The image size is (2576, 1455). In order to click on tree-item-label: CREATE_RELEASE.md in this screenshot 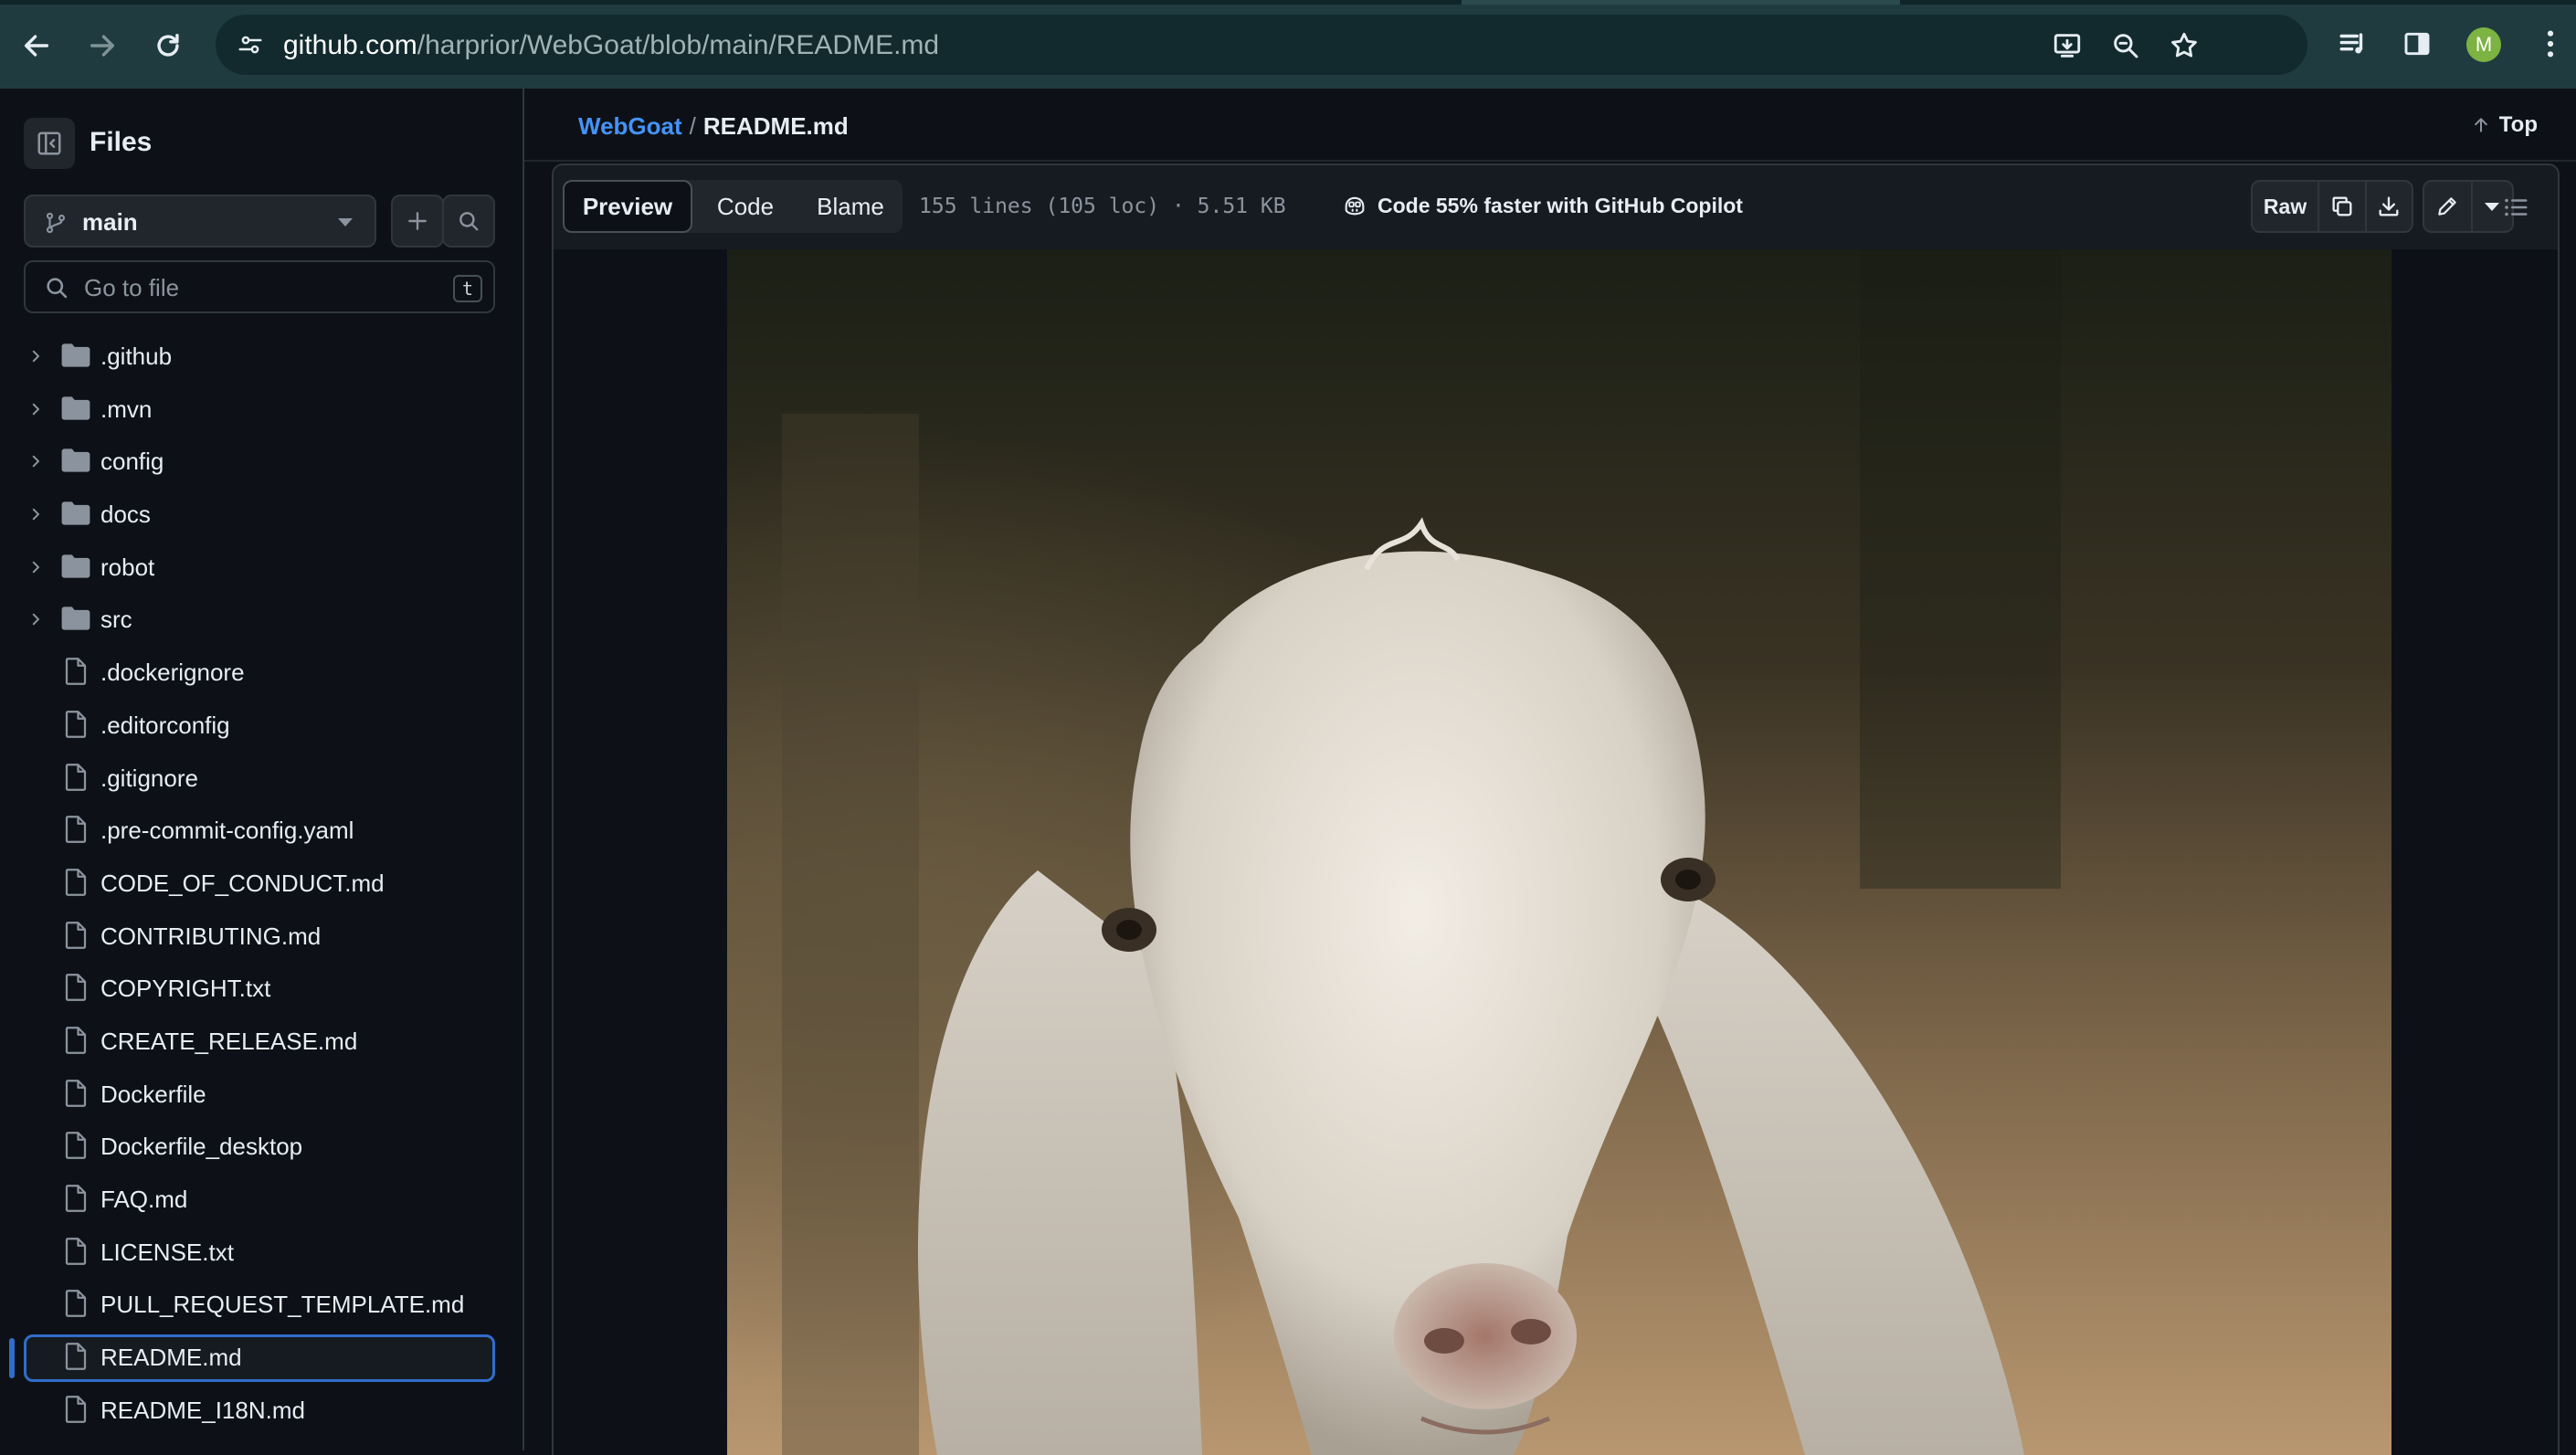, I will do `click(229, 1041)`.